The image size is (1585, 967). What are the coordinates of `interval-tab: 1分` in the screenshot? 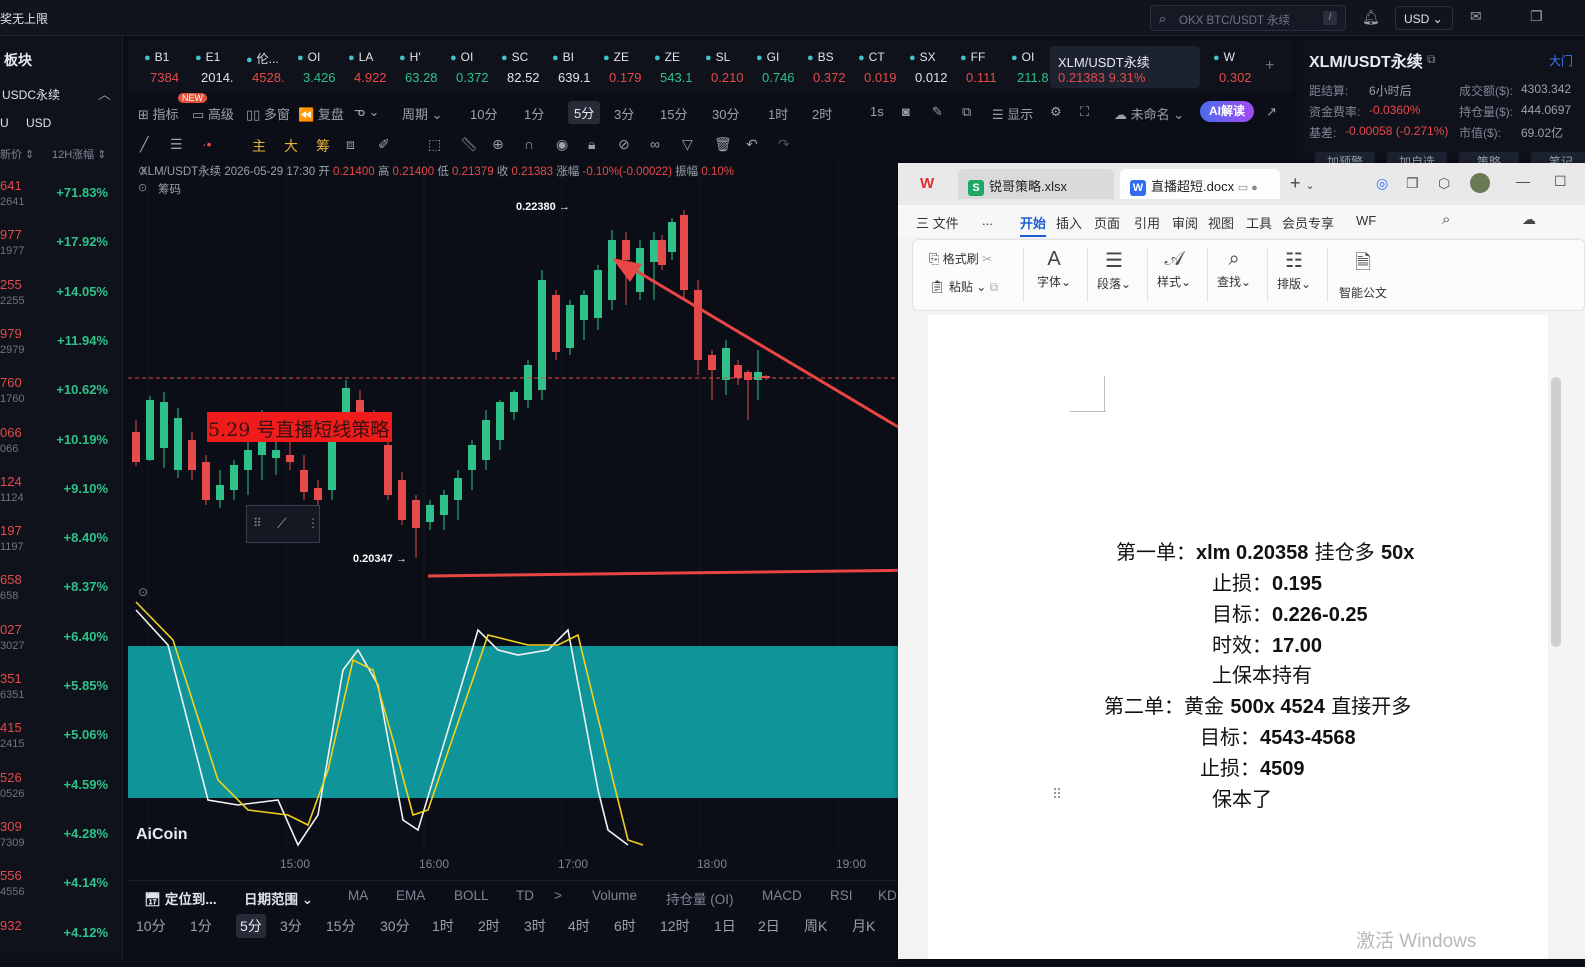 It's located at (534, 113).